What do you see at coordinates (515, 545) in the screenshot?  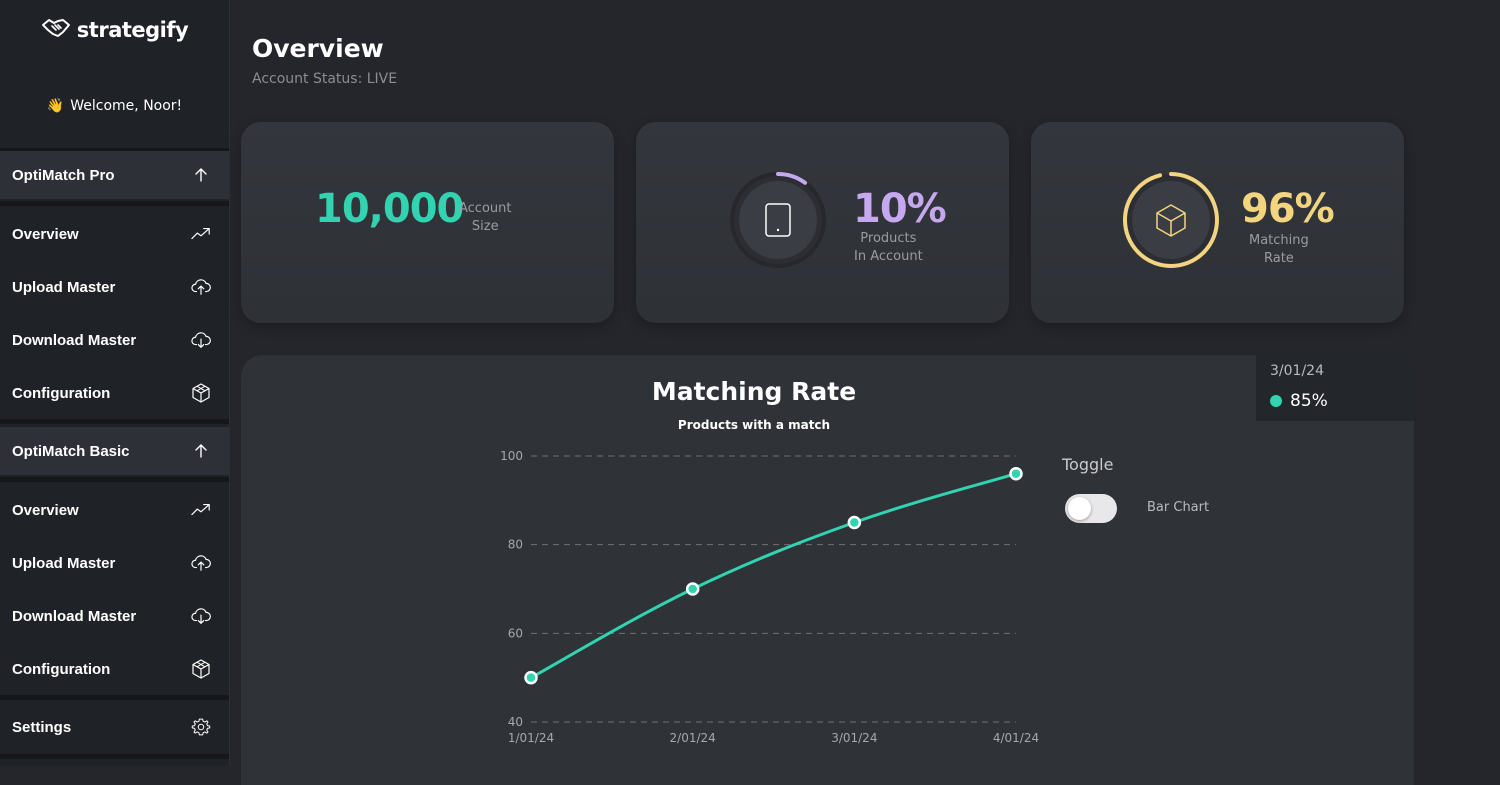 I see `y-tick-label: 80` at bounding box center [515, 545].